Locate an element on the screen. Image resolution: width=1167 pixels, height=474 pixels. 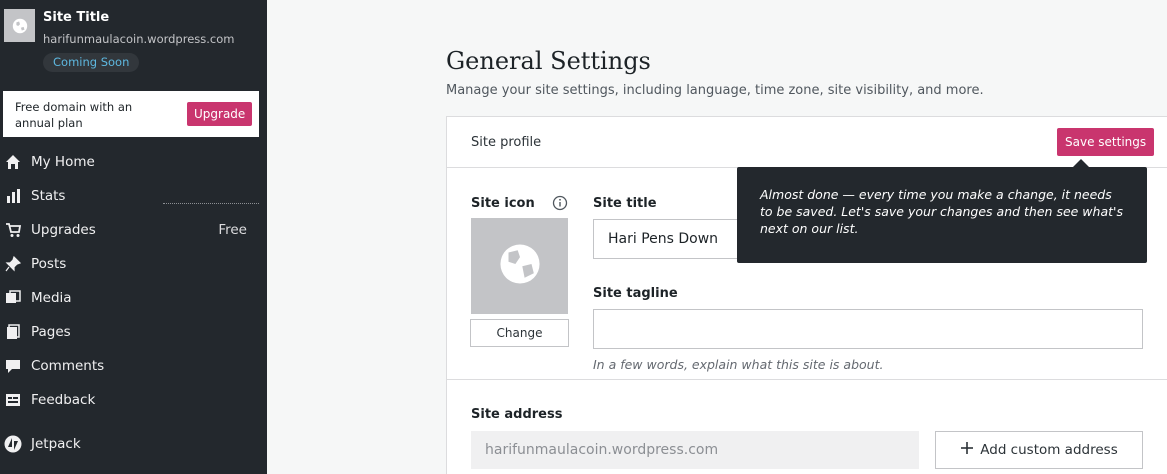
sidebar-item-label: Pages is located at coordinates (51, 332).